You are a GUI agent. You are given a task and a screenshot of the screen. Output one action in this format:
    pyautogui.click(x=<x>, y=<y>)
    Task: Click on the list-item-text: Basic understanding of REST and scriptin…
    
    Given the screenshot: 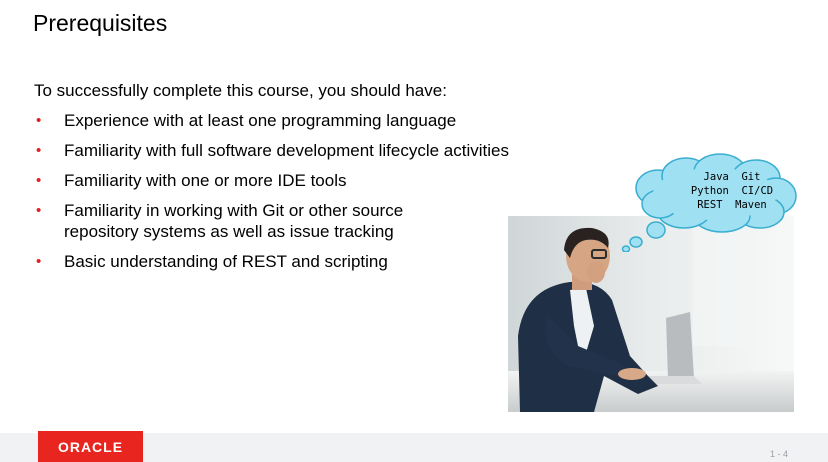 What is the action you would take?
    pyautogui.click(x=226, y=261)
    